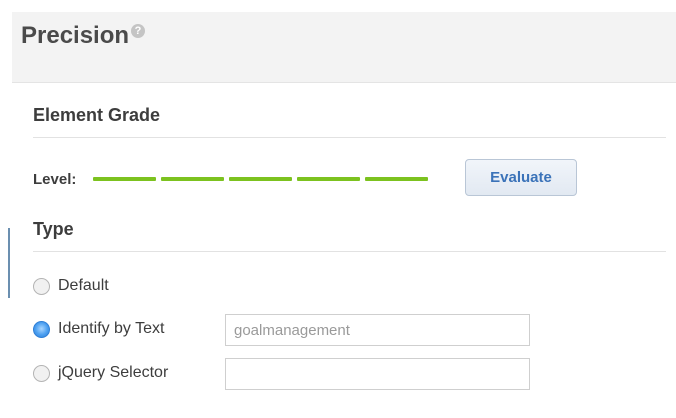 This screenshot has height=418, width=676. I want to click on identify-by-text-input: goalmanagement, so click(377, 330).